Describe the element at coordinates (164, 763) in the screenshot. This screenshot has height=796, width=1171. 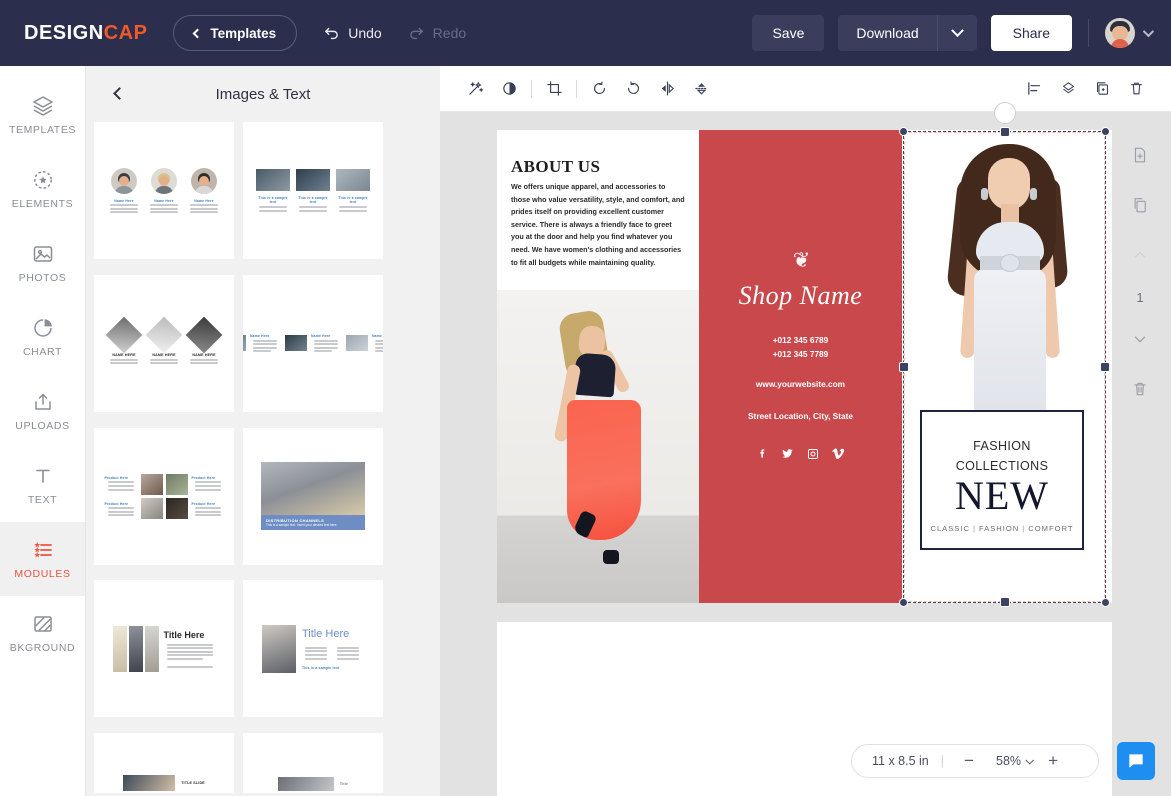
I see `module-thumb-title-slide-partial: TITLE SLIDE` at that location.